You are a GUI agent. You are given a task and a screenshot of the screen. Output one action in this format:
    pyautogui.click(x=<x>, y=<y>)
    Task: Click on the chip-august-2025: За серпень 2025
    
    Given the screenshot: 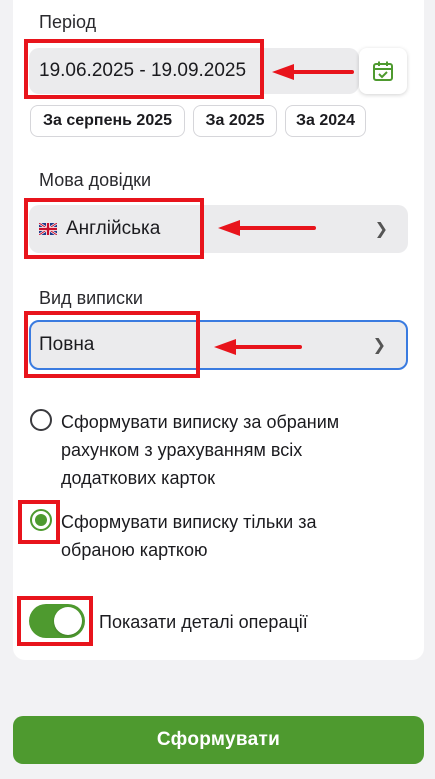 What is the action you would take?
    pyautogui.click(x=107, y=121)
    